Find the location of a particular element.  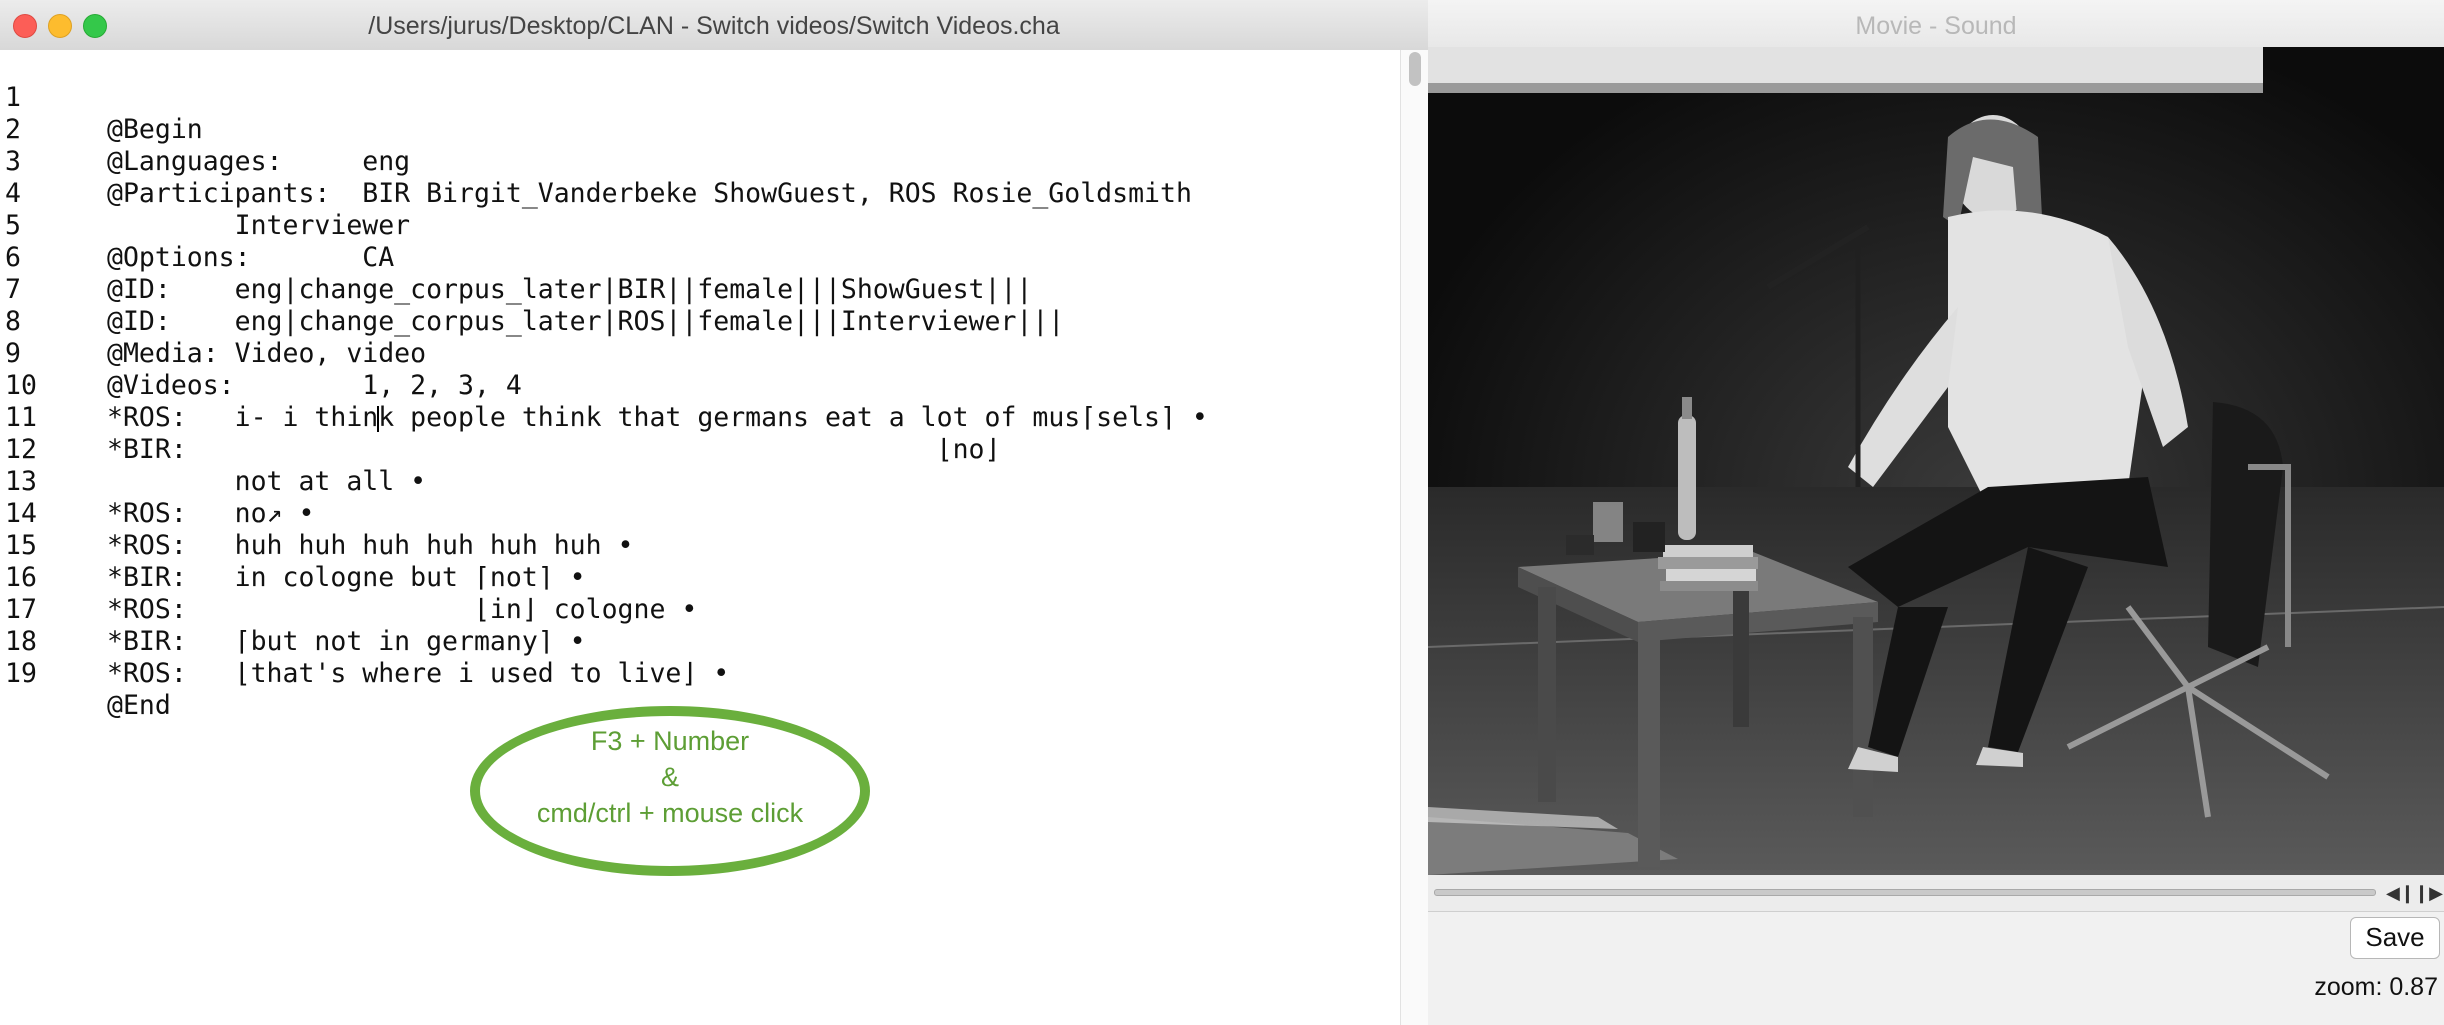

line-text: @End is located at coordinates (139, 706).